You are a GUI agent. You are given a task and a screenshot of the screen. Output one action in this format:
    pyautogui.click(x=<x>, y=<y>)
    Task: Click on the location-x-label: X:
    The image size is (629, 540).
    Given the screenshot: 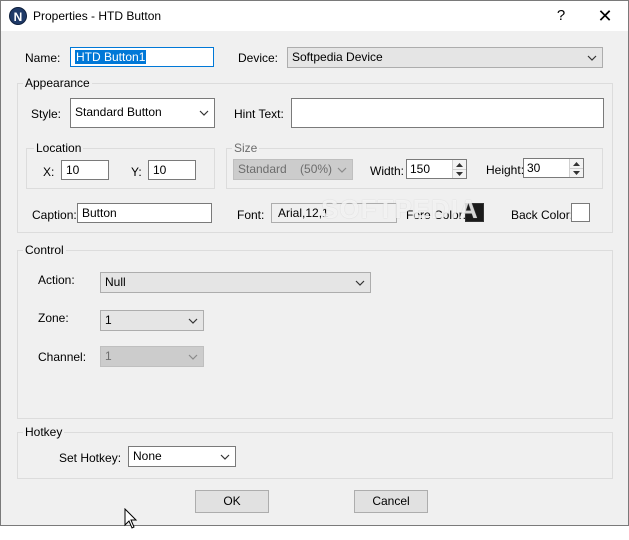 What is the action you would take?
    pyautogui.click(x=49, y=172)
    